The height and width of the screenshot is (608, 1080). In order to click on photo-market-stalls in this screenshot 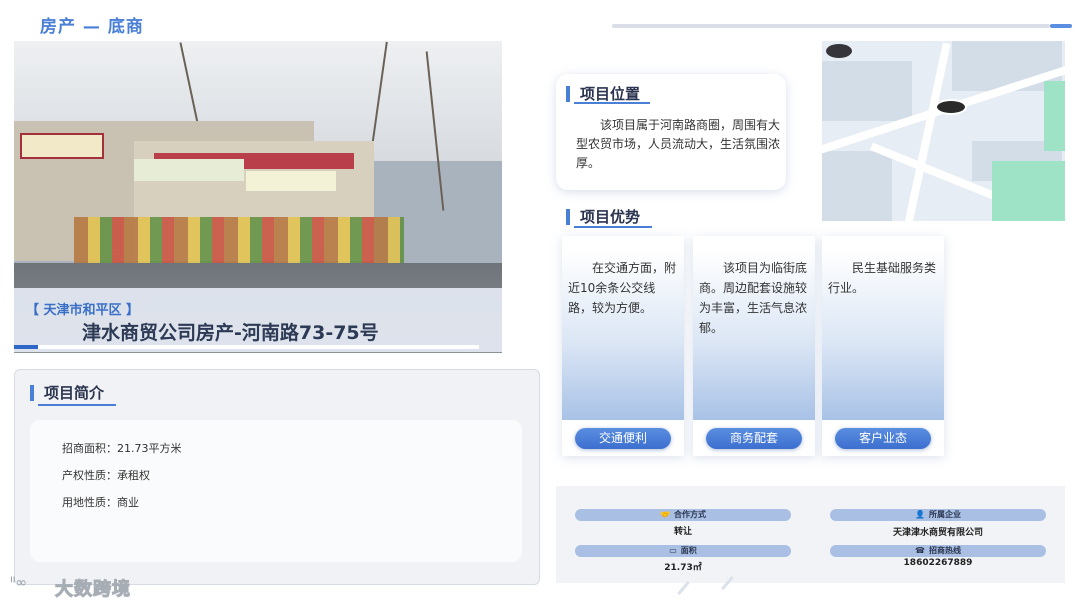, I will do `click(239, 240)`.